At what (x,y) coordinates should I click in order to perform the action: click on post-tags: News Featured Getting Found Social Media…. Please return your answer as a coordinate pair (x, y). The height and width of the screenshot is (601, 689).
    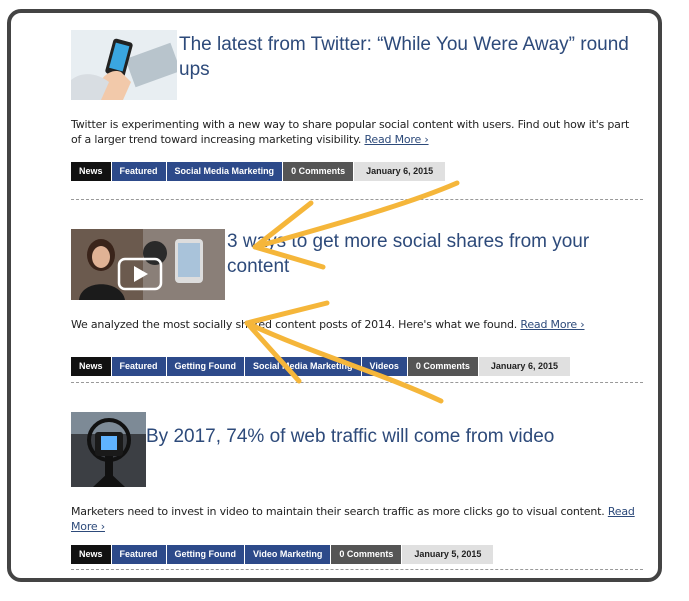
    Looking at the image, I should click on (320, 366).